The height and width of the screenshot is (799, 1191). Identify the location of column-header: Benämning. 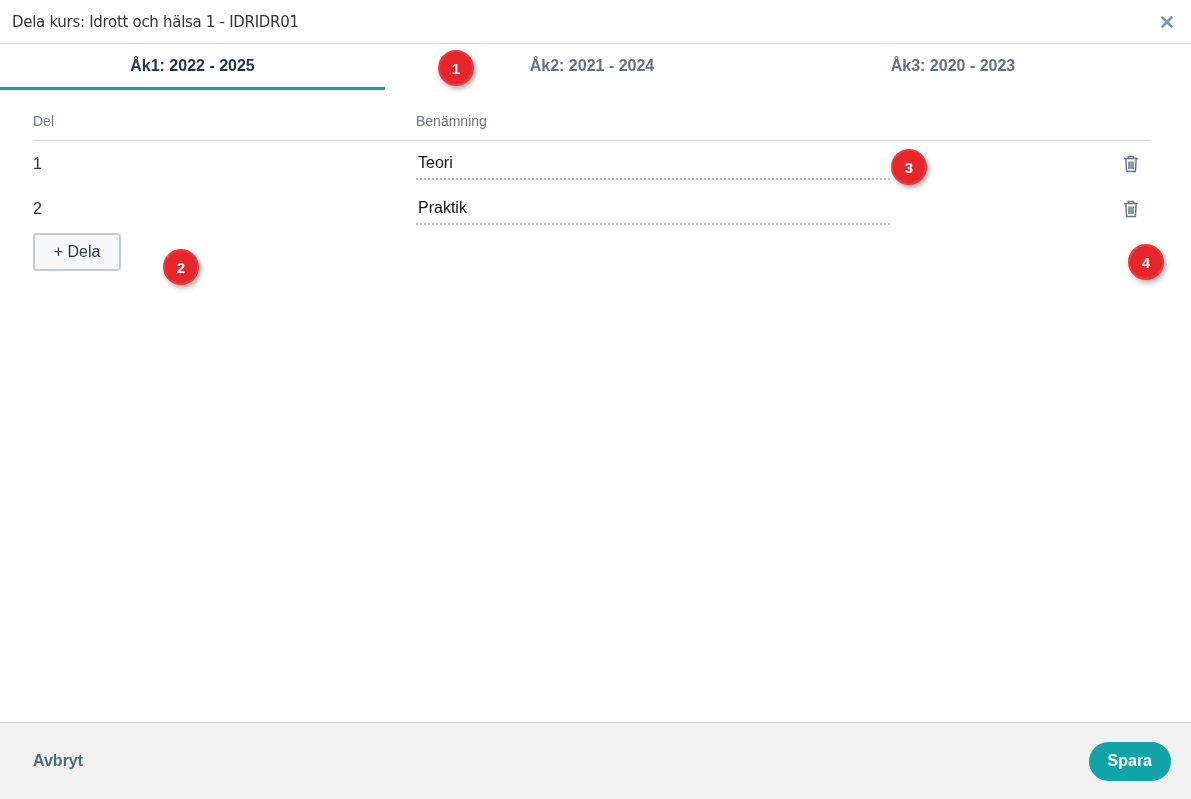
(452, 121).